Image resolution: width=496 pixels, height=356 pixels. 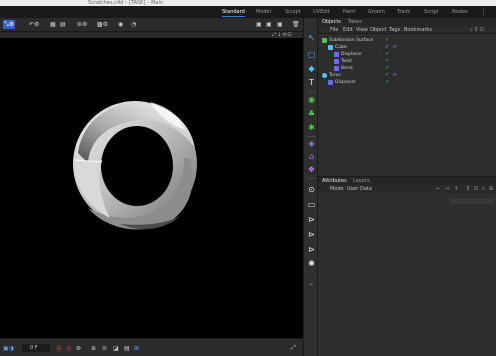 What do you see at coordinates (311, 100) in the screenshot?
I see `generator-icon: ◉` at bounding box center [311, 100].